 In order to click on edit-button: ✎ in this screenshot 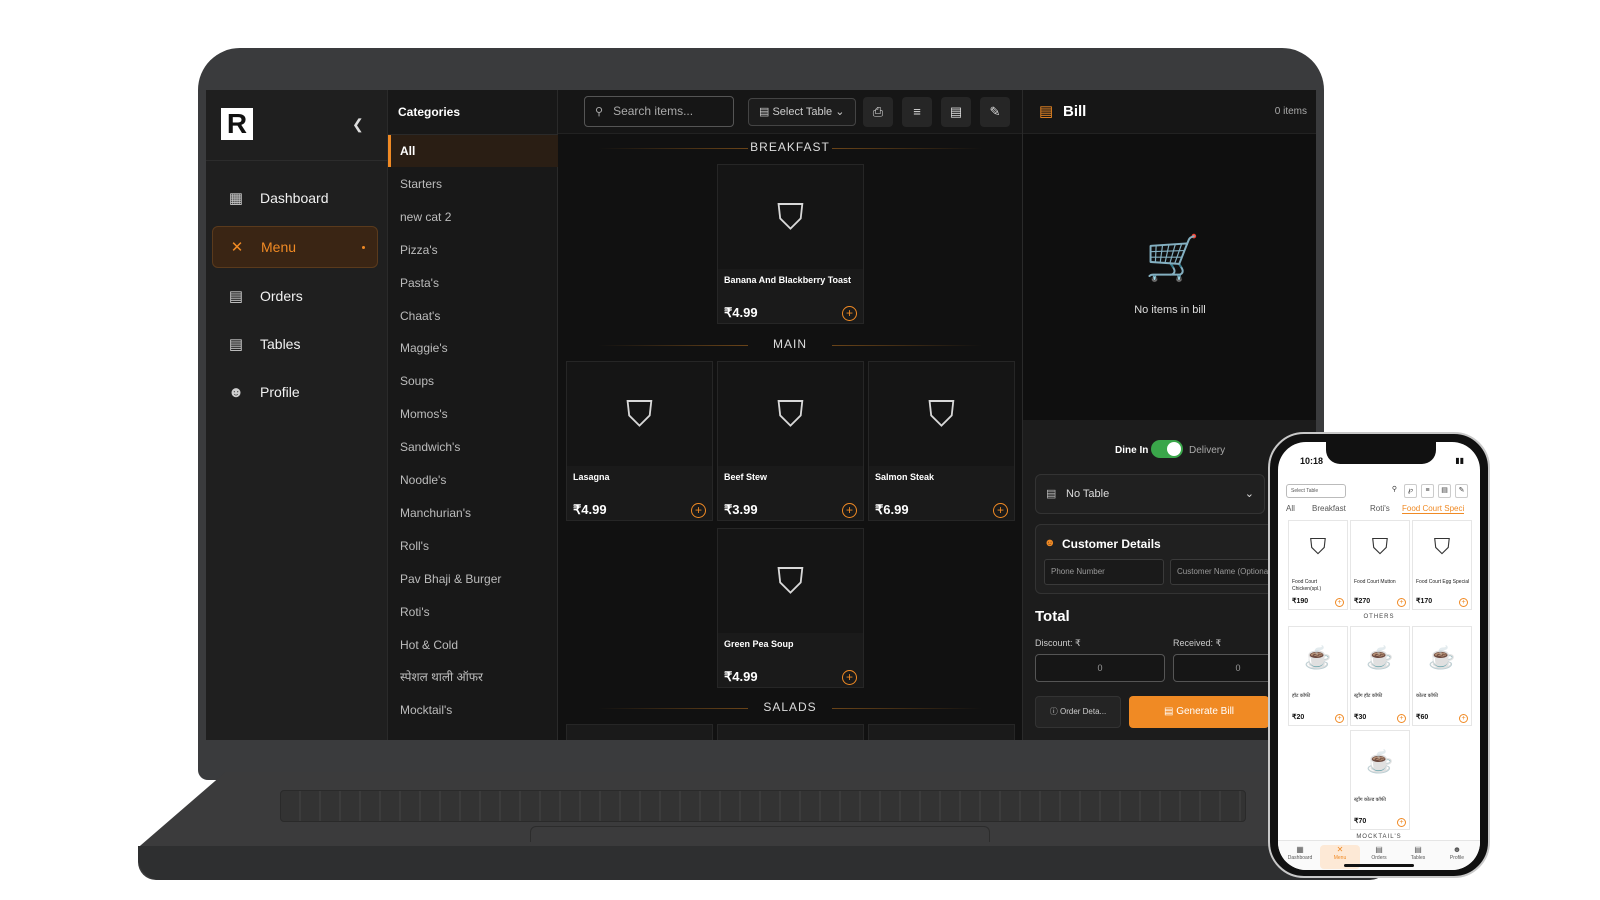, I will do `click(995, 112)`.